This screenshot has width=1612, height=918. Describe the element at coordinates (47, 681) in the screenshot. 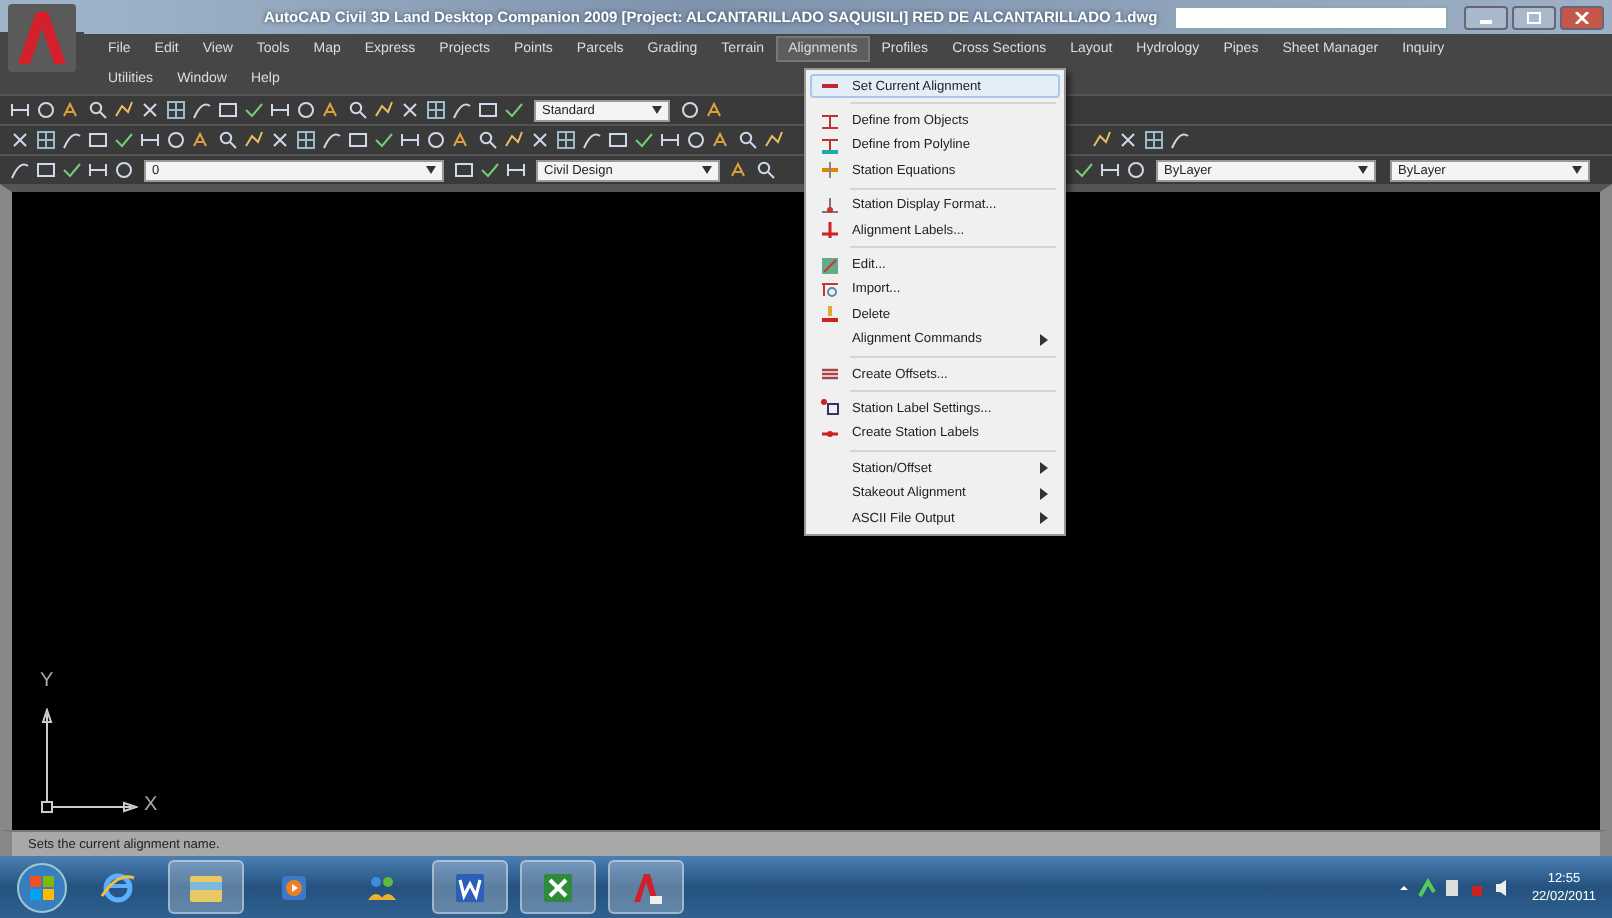

I see `y-axis-label: Y` at that location.